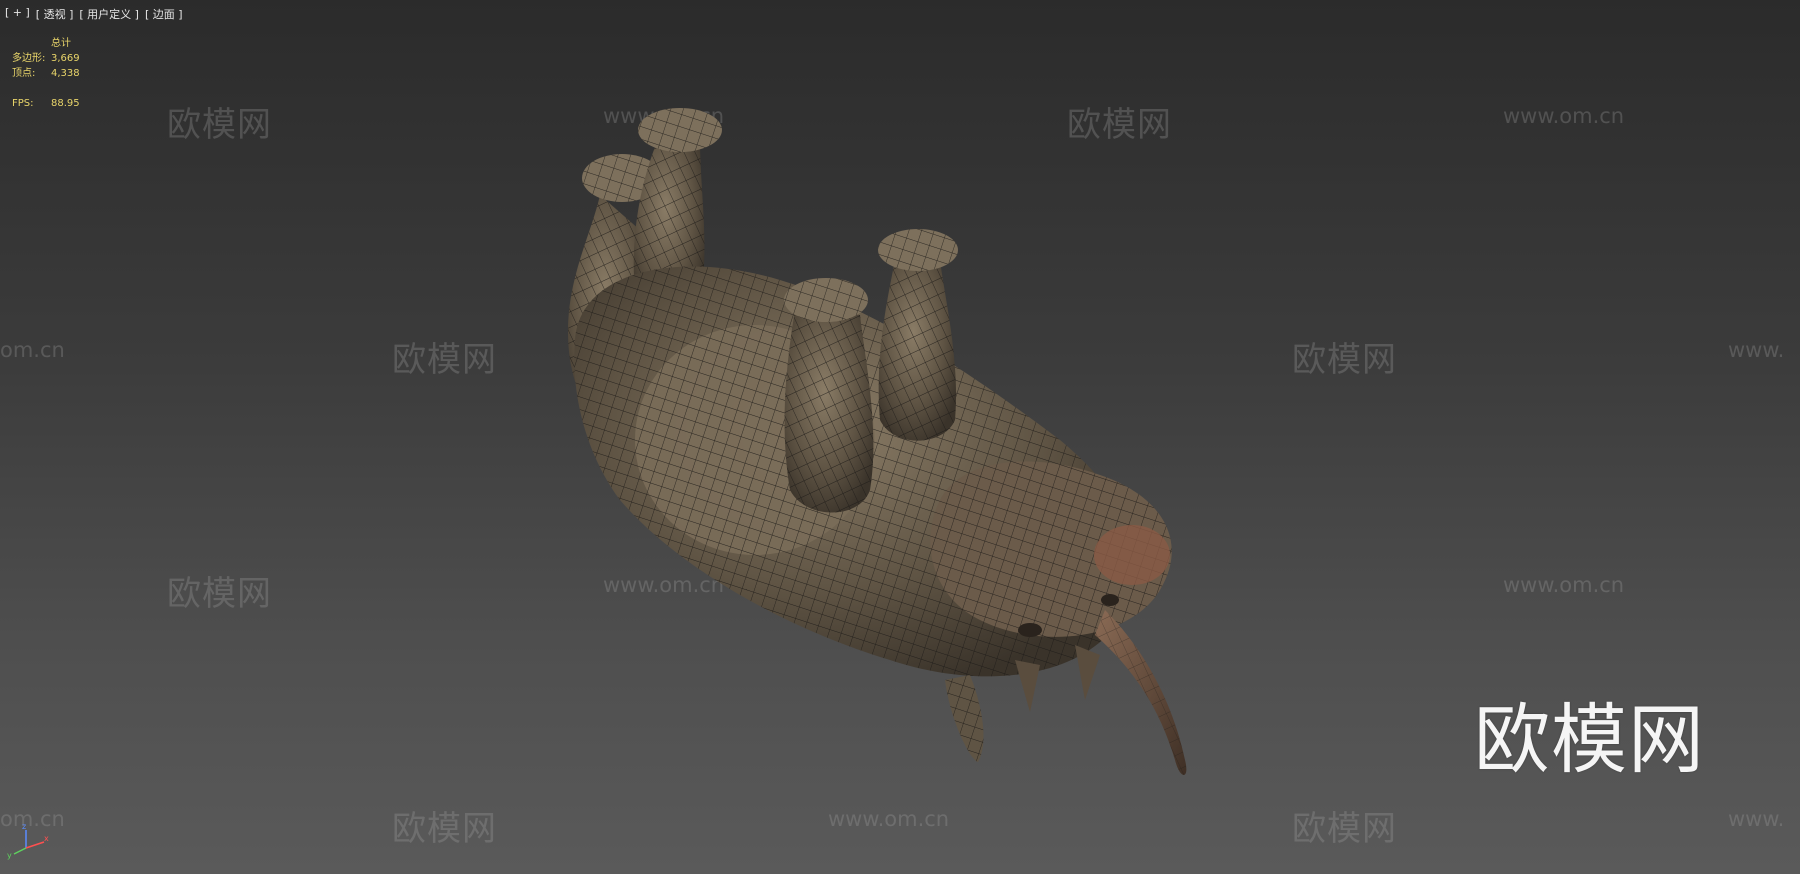  I want to click on axis-gizmo: z x y, so click(28, 841).